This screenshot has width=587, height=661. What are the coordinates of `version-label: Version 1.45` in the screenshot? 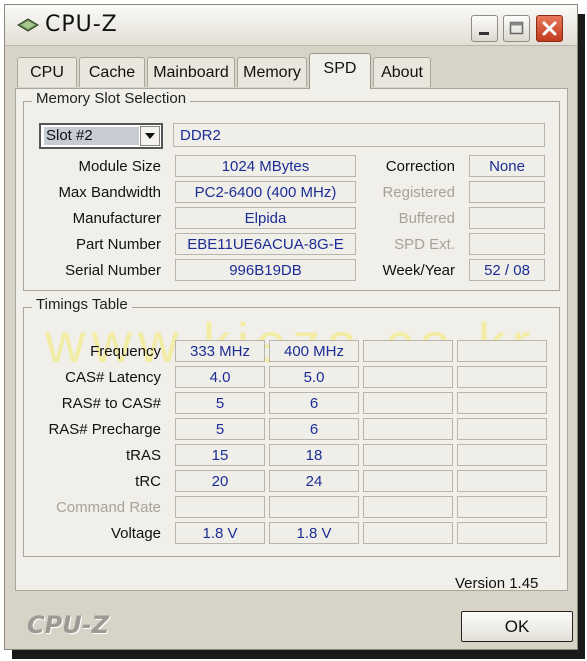 It's located at (497, 583).